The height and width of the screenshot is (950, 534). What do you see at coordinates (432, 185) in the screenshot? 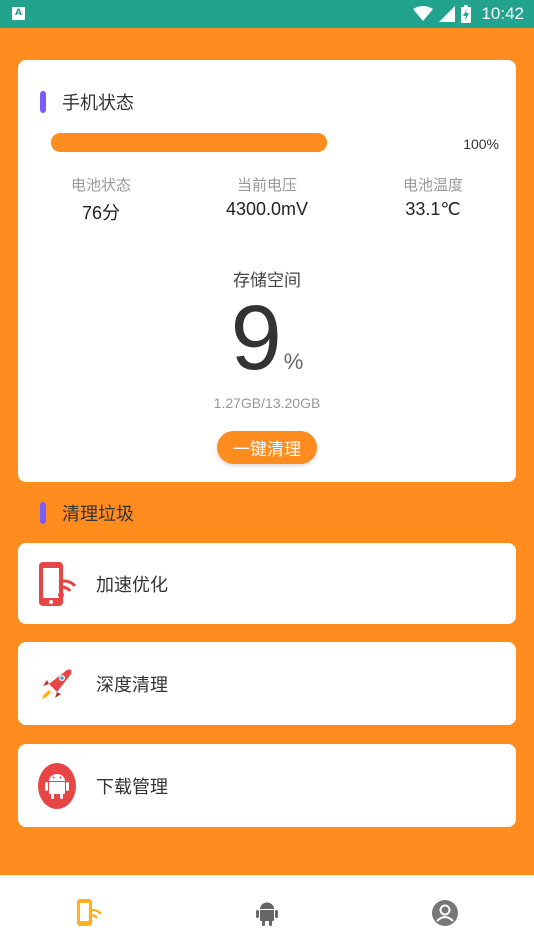
I see `stat-label: 电池温度` at bounding box center [432, 185].